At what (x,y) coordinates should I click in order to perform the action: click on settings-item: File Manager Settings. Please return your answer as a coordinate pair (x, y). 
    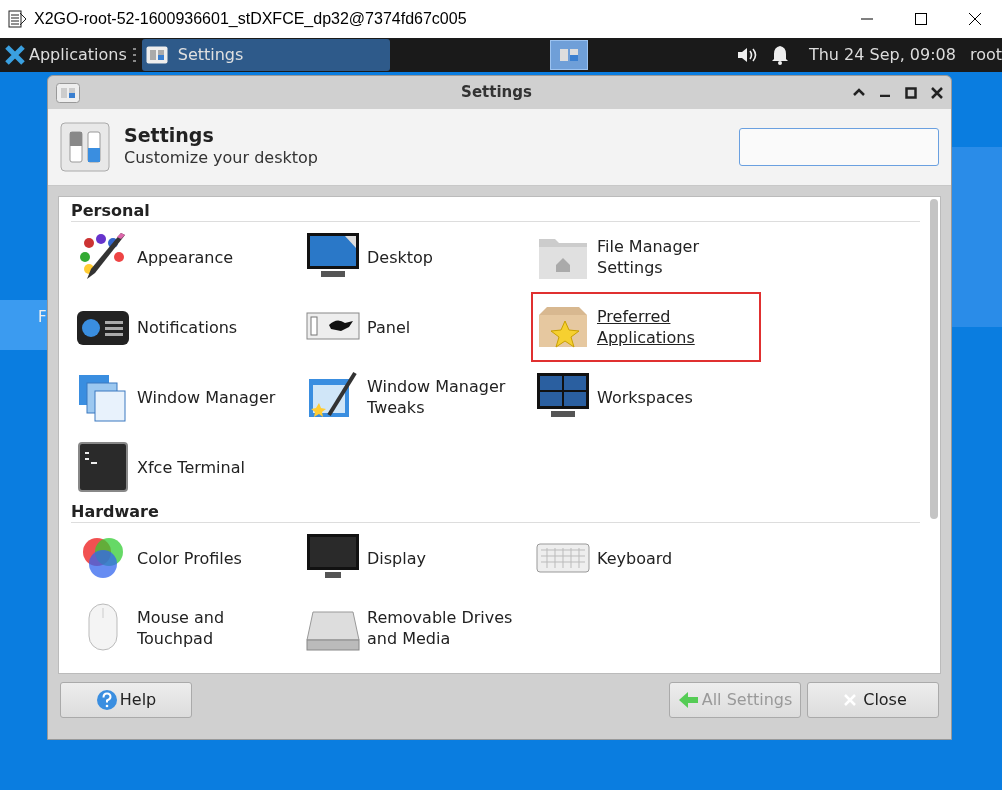
    Looking at the image, I should click on (646, 257).